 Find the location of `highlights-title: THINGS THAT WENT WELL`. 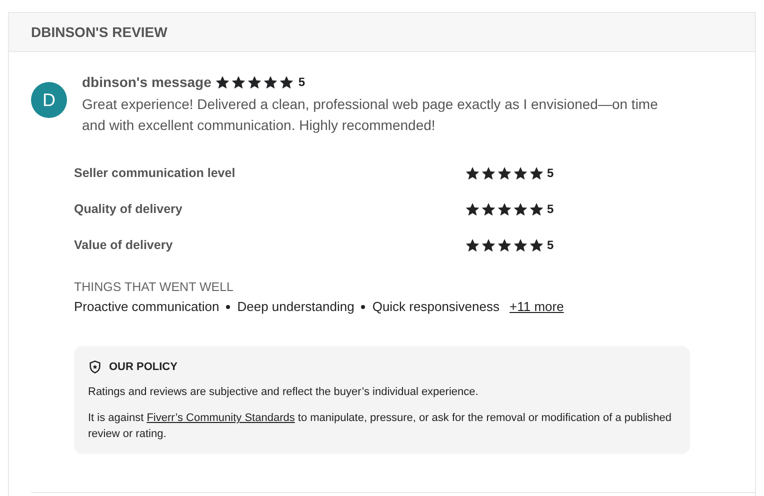

highlights-title: THINGS THAT WENT WELL is located at coordinates (154, 287).